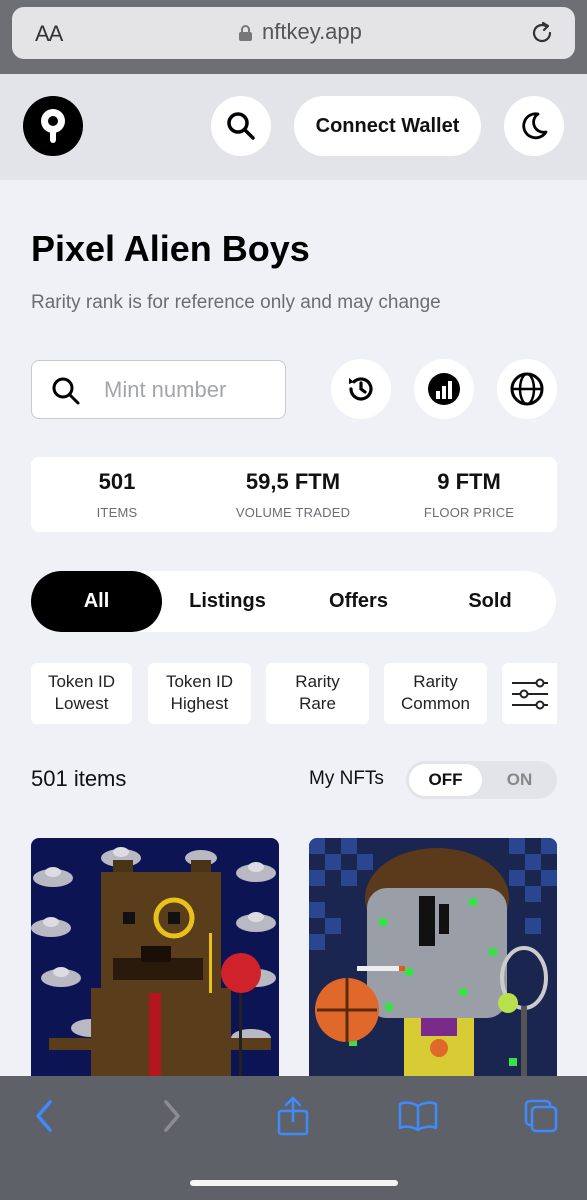  Describe the element at coordinates (117, 512) in the screenshot. I see `stat-label: ITEMS` at that location.